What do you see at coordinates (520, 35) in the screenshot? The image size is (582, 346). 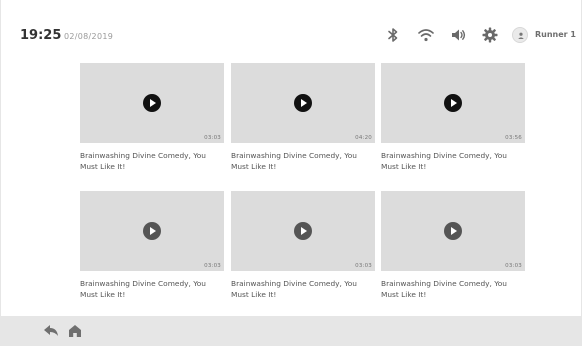 I see `user-avatar-icon` at bounding box center [520, 35].